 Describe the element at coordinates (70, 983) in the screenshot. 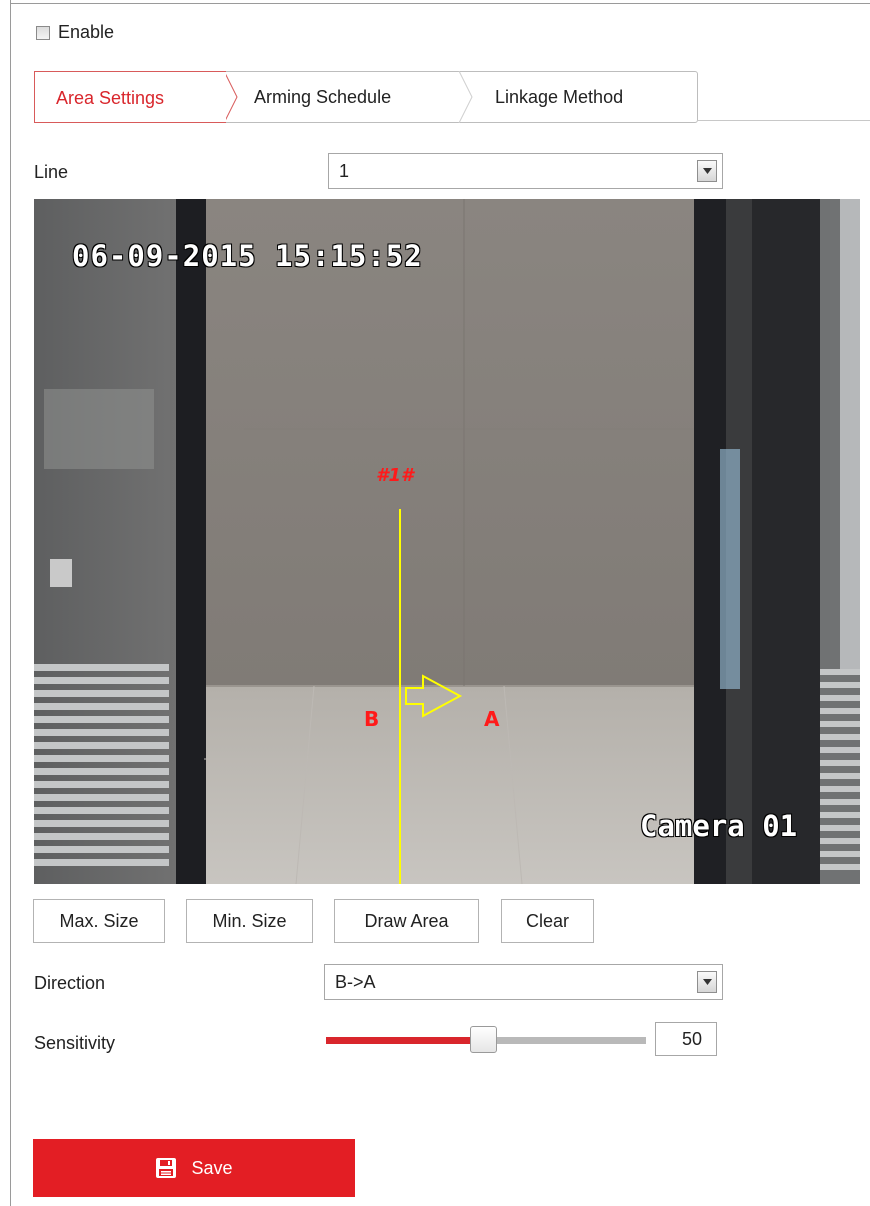

I see `direction-label: Direction` at that location.